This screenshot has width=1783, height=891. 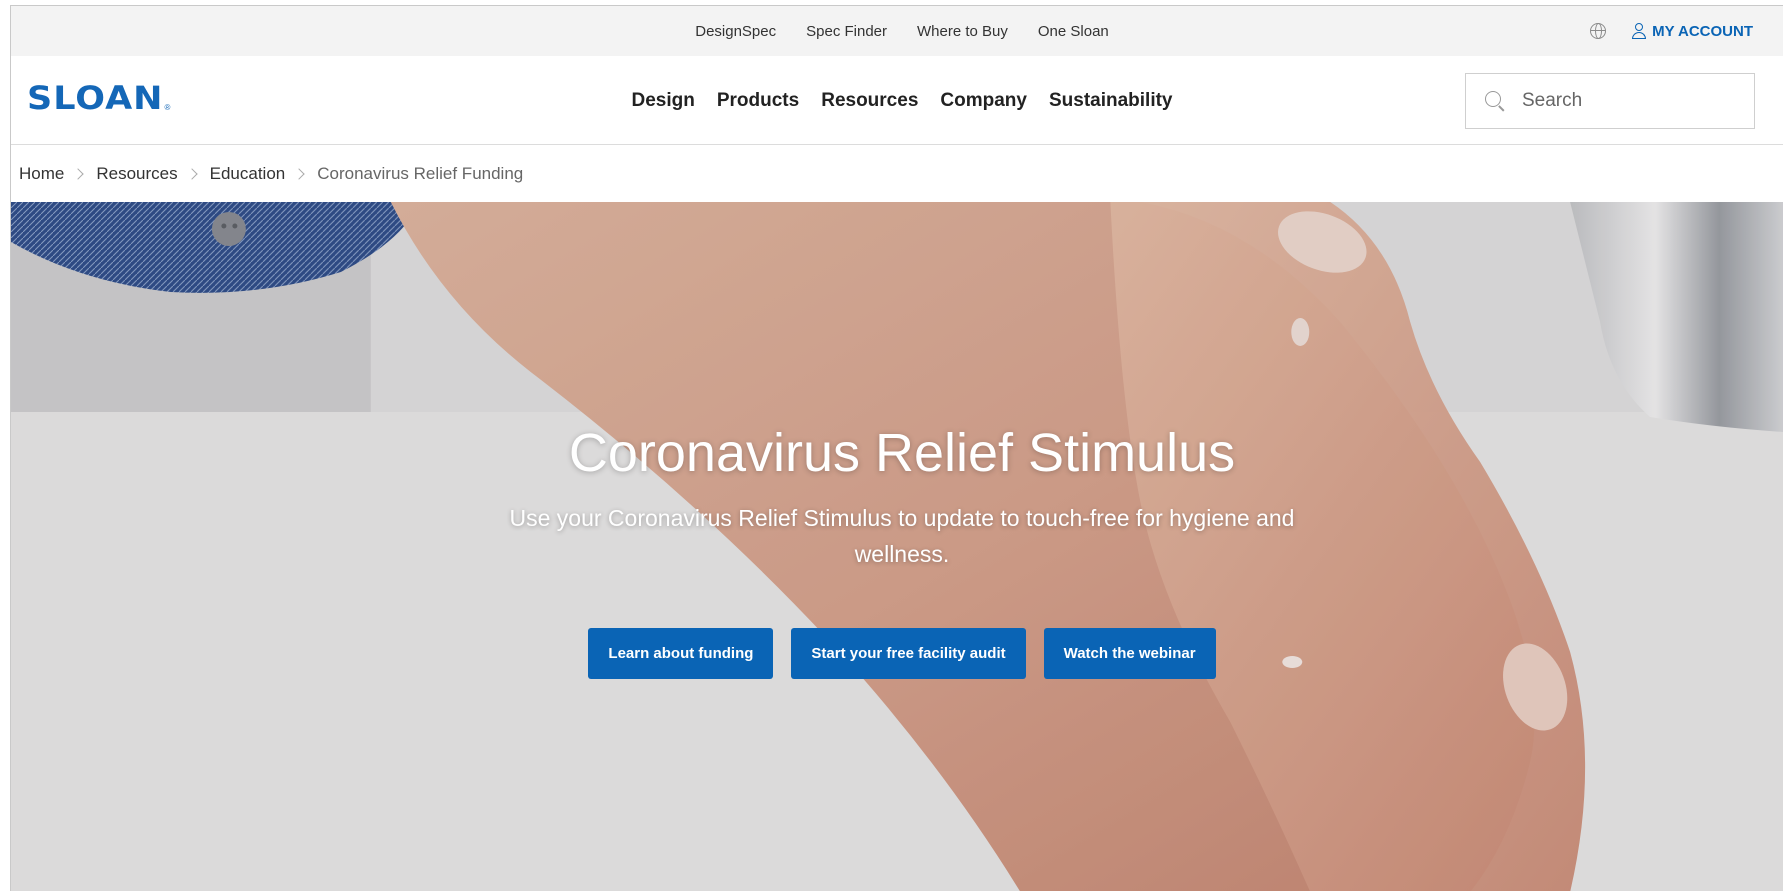 What do you see at coordinates (758, 101) in the screenshot?
I see `nav-products: Products` at bounding box center [758, 101].